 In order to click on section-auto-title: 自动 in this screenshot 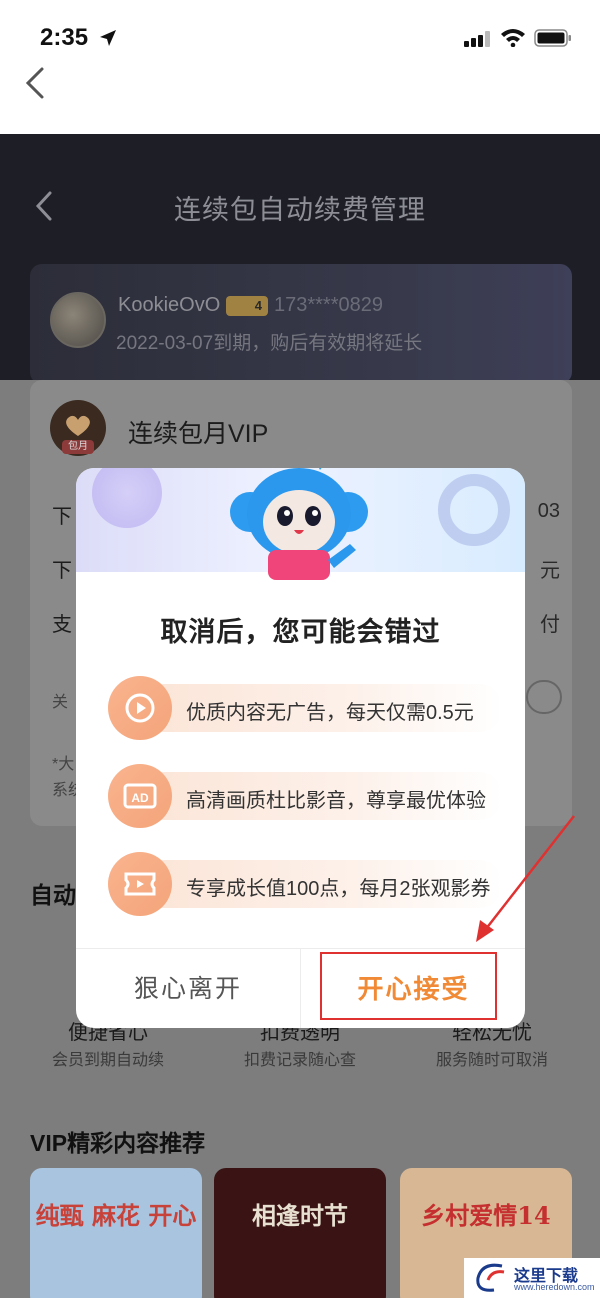, I will do `click(53, 895)`.